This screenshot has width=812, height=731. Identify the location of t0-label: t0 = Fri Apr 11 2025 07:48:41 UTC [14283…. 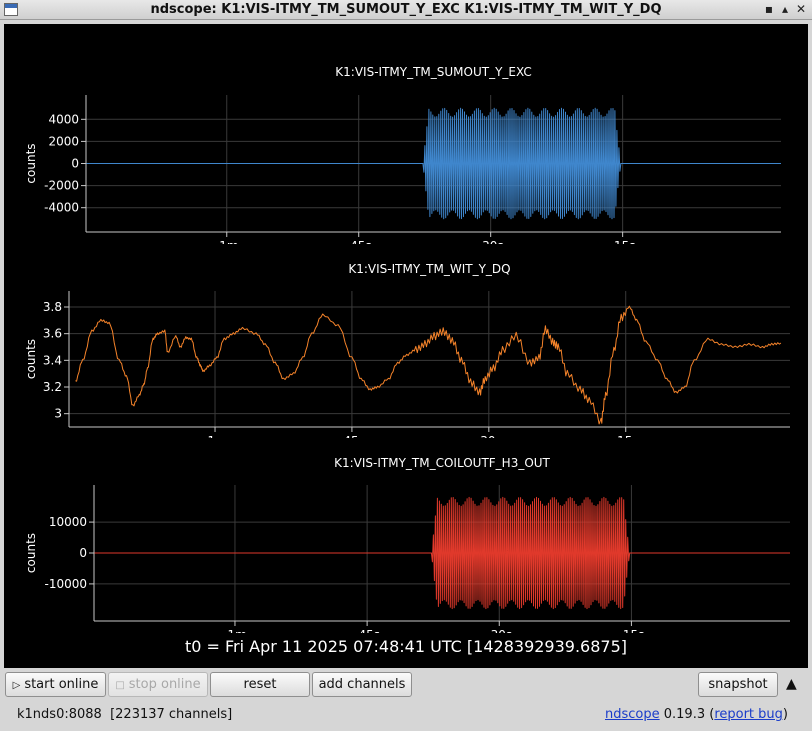
(406, 646).